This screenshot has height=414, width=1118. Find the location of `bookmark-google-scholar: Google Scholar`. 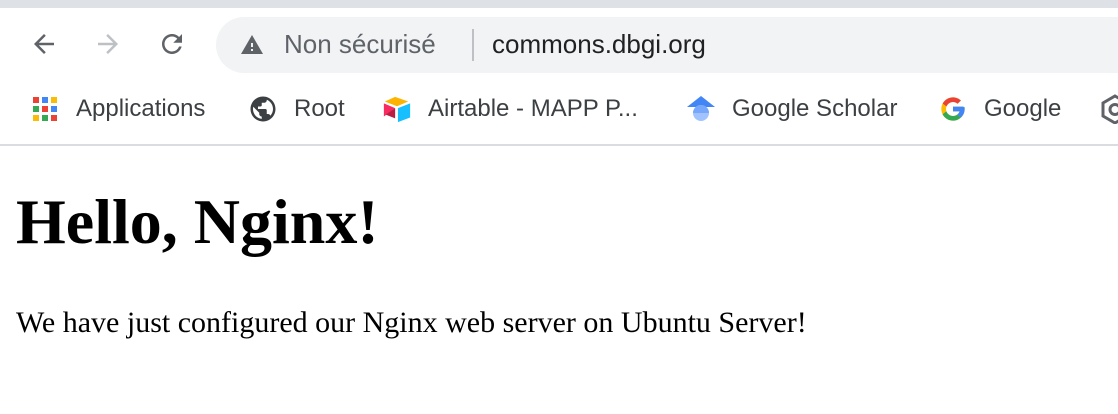

bookmark-google-scholar: Google Scholar is located at coordinates (791, 109).